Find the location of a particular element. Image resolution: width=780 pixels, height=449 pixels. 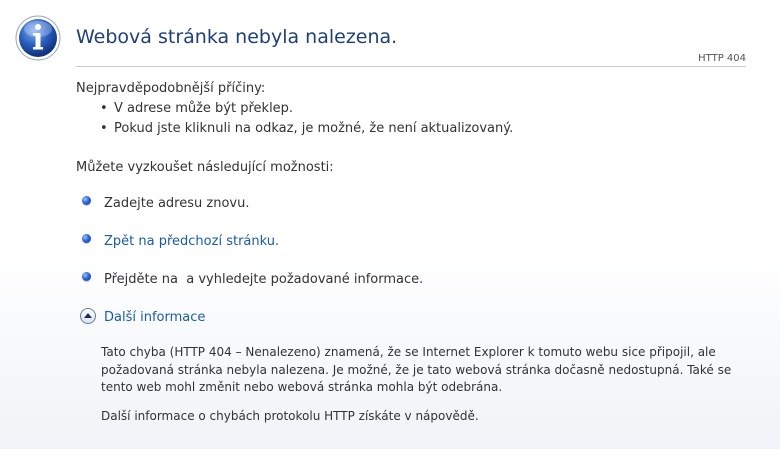

option-text: Zadejte adresu znovu. is located at coordinates (177, 203).